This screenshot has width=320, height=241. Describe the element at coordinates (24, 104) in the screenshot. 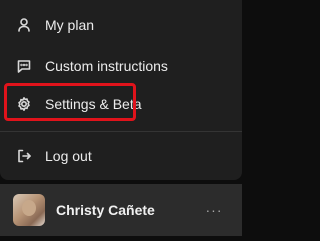

I see `gear-icon` at that location.